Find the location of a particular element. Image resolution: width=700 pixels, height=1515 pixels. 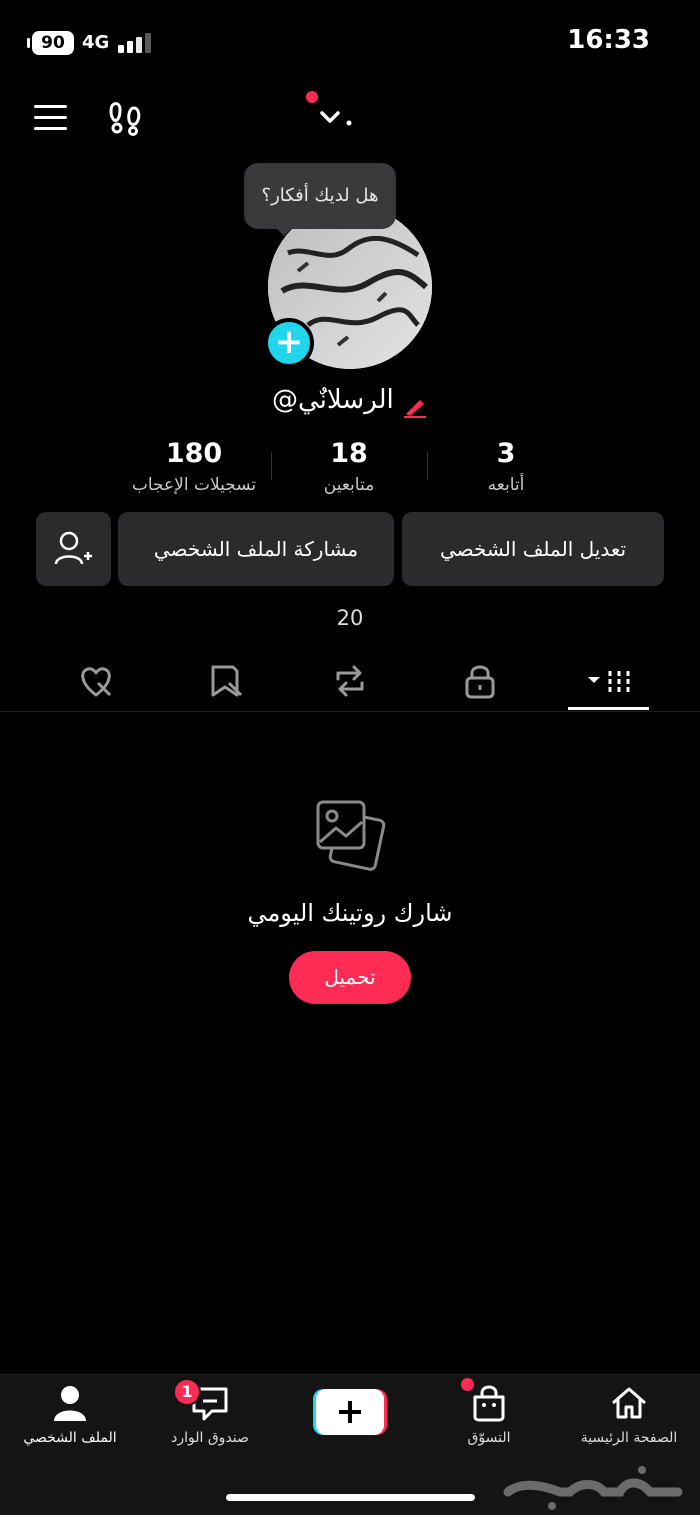

followers-label: متابعين is located at coordinates (349, 485).